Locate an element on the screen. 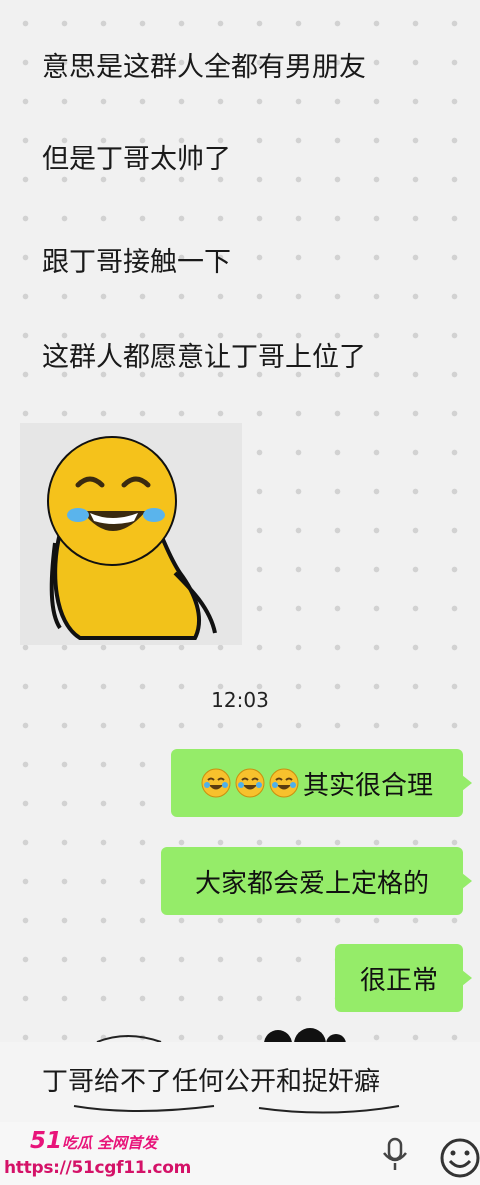 The image size is (480, 1185). watermark-brand: 51吃瓜 全网首发 is located at coordinates (93, 1141).